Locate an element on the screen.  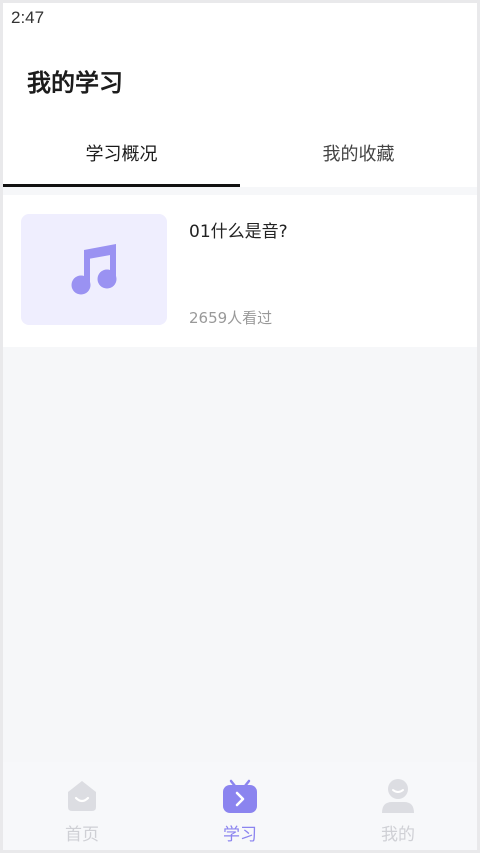
status-bar: 2:47 is located at coordinates (240, 18).